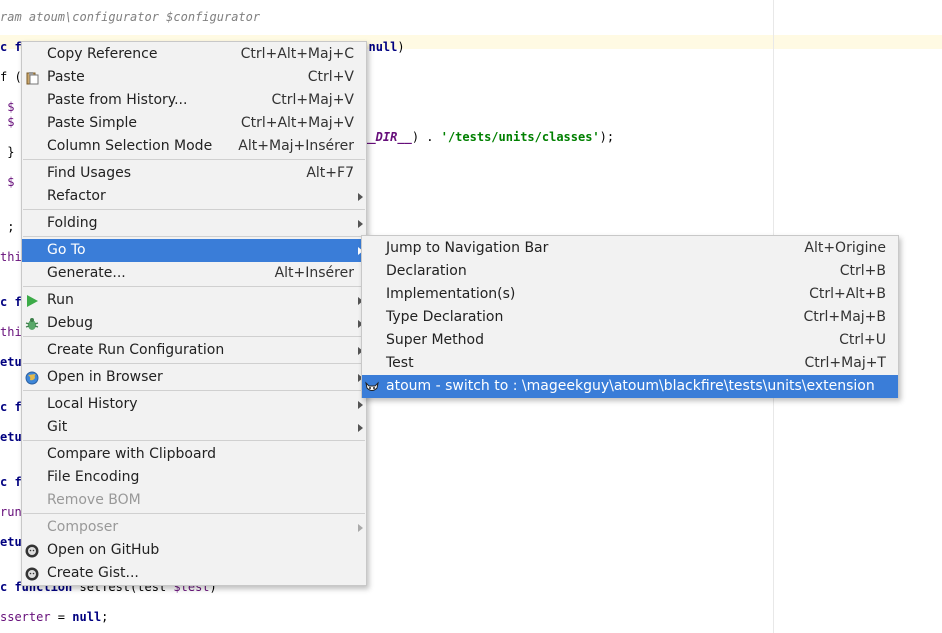  What do you see at coordinates (194, 477) in the screenshot?
I see `menu-item-file-encoding: File Encoding` at bounding box center [194, 477].